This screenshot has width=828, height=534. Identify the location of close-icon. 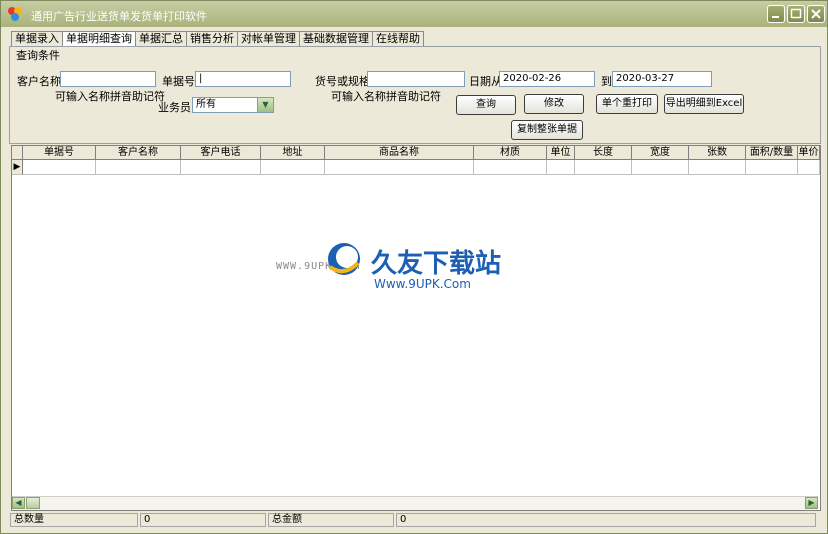
(816, 14).